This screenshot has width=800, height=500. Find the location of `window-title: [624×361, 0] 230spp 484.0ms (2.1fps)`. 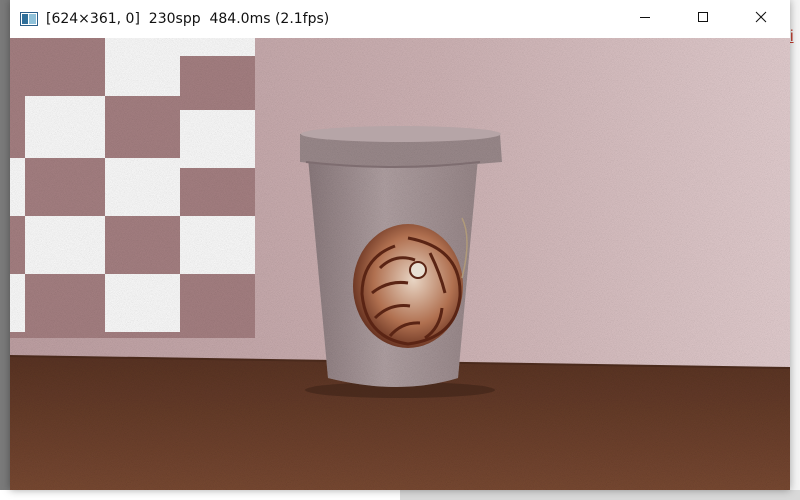

window-title: [624×361, 0] 230spp 484.0ms (2.1fps) is located at coordinates (188, 19).